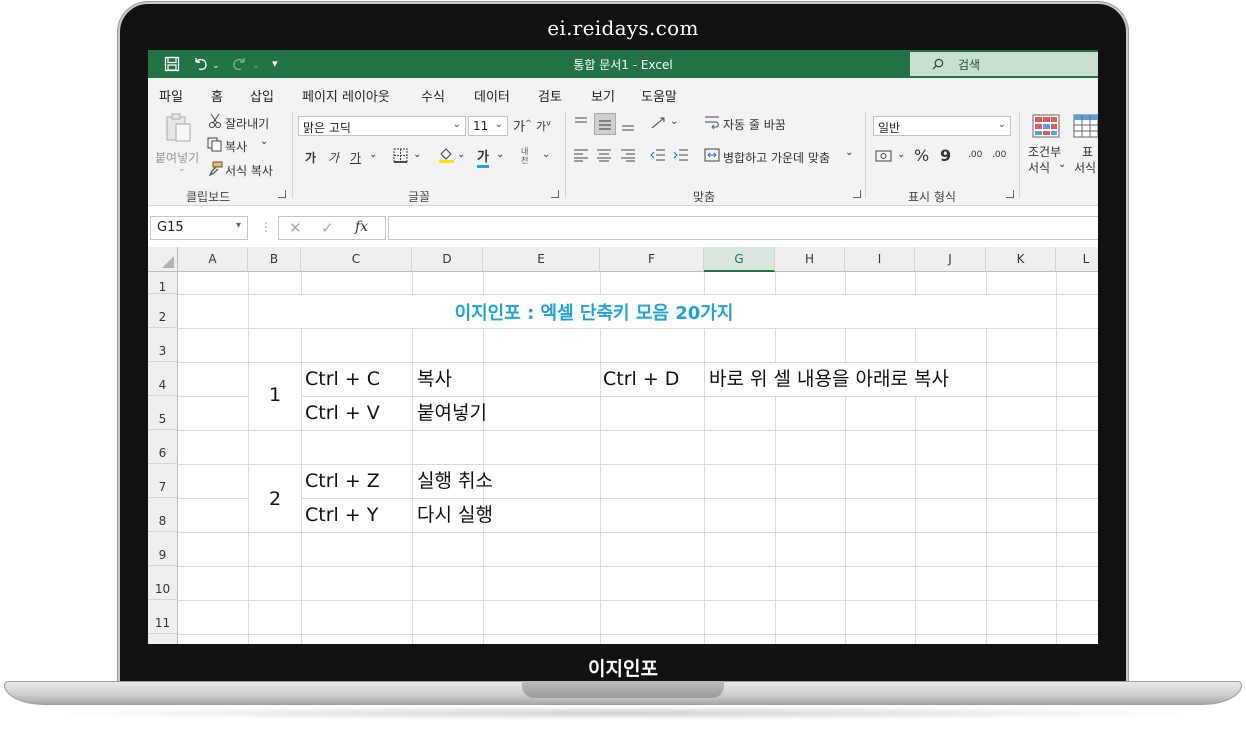 The image size is (1246, 730). Describe the element at coordinates (163, 259) in the screenshot. I see `select-all-button` at that location.